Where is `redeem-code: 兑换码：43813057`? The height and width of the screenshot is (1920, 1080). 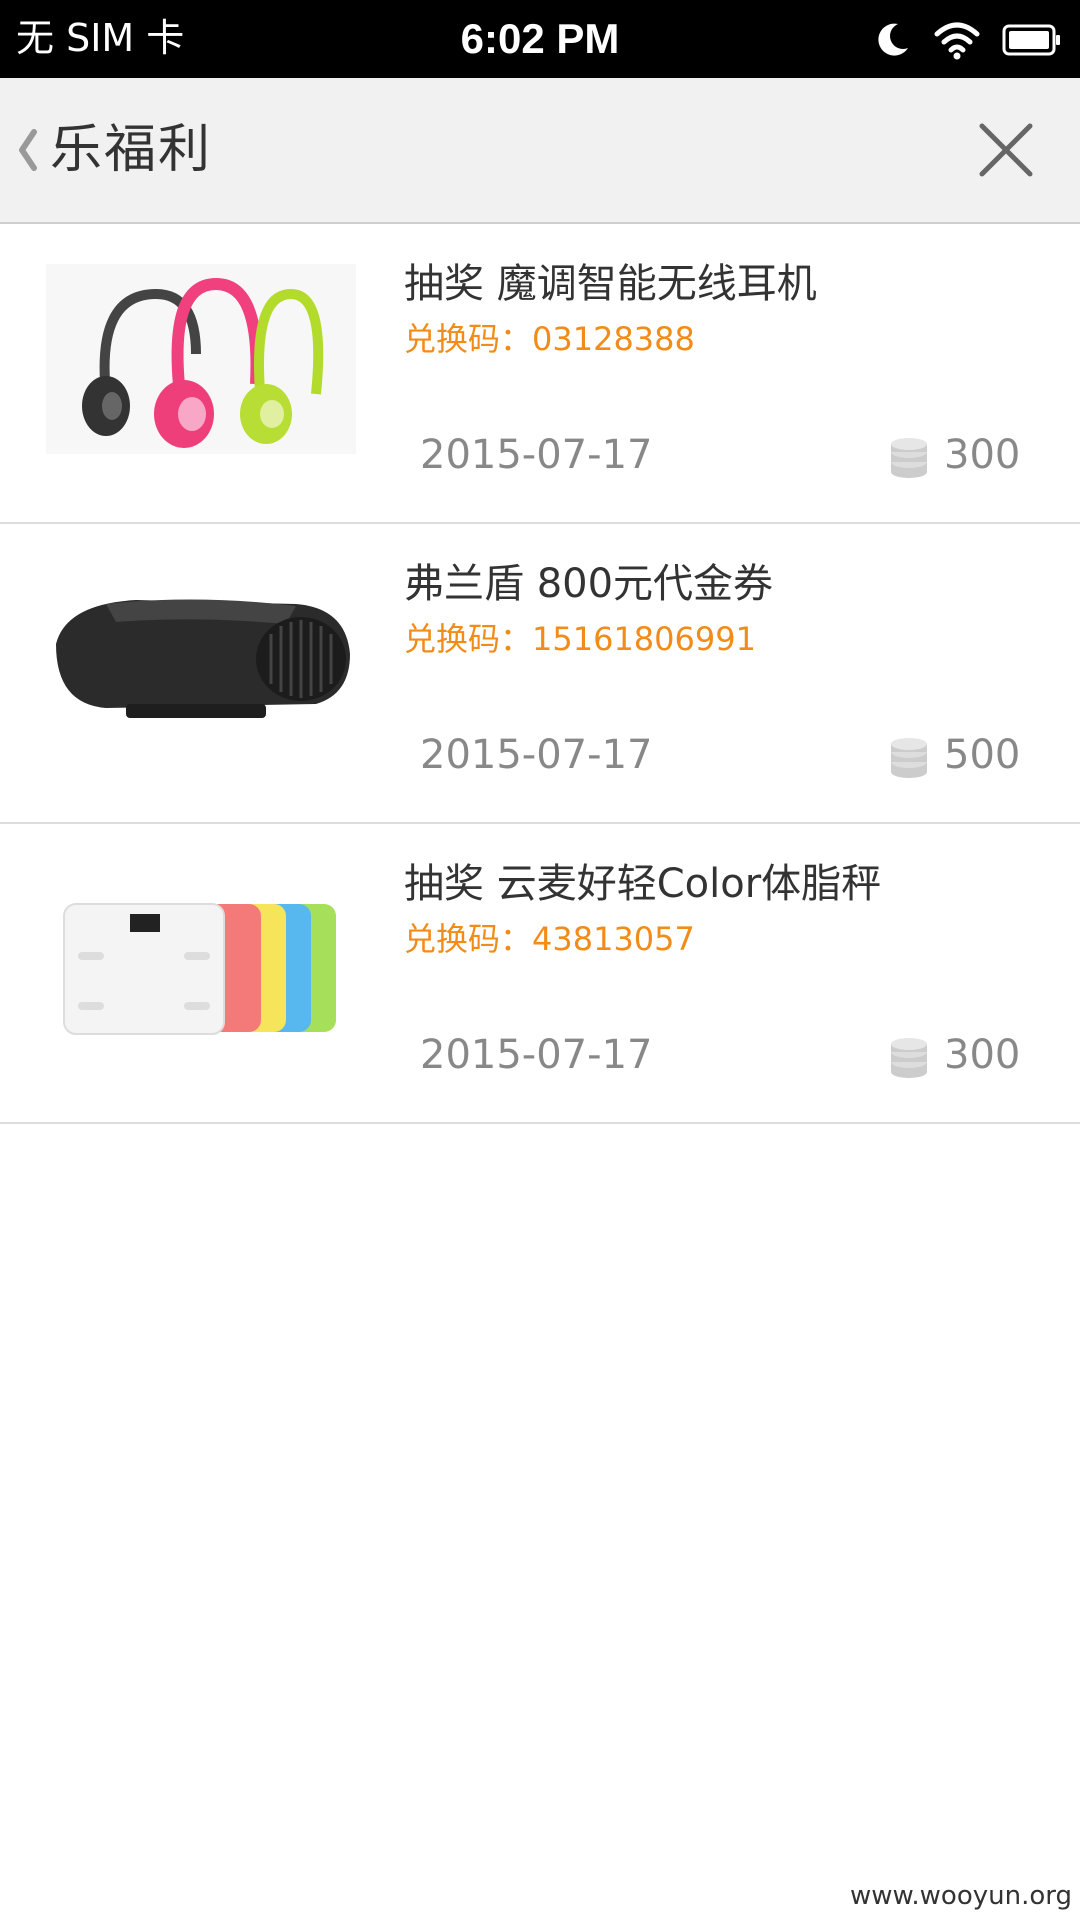
redeem-code: 兑换码：43813057 is located at coordinates (549, 939).